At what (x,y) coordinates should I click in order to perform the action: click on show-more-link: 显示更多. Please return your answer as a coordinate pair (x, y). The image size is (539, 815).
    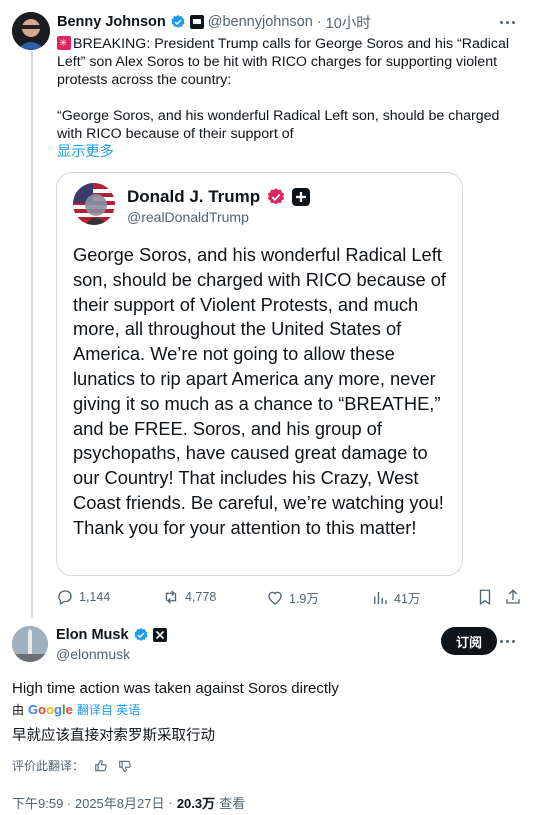
    Looking at the image, I should click on (292, 152).